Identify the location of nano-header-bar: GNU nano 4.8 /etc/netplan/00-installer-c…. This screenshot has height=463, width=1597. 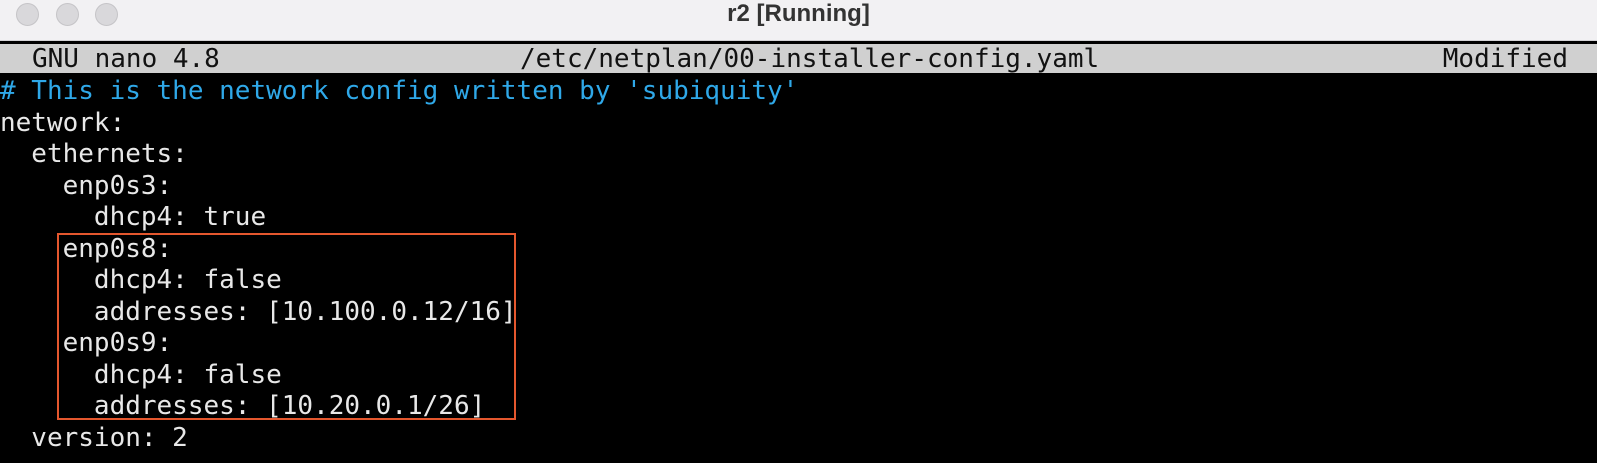
(798, 59).